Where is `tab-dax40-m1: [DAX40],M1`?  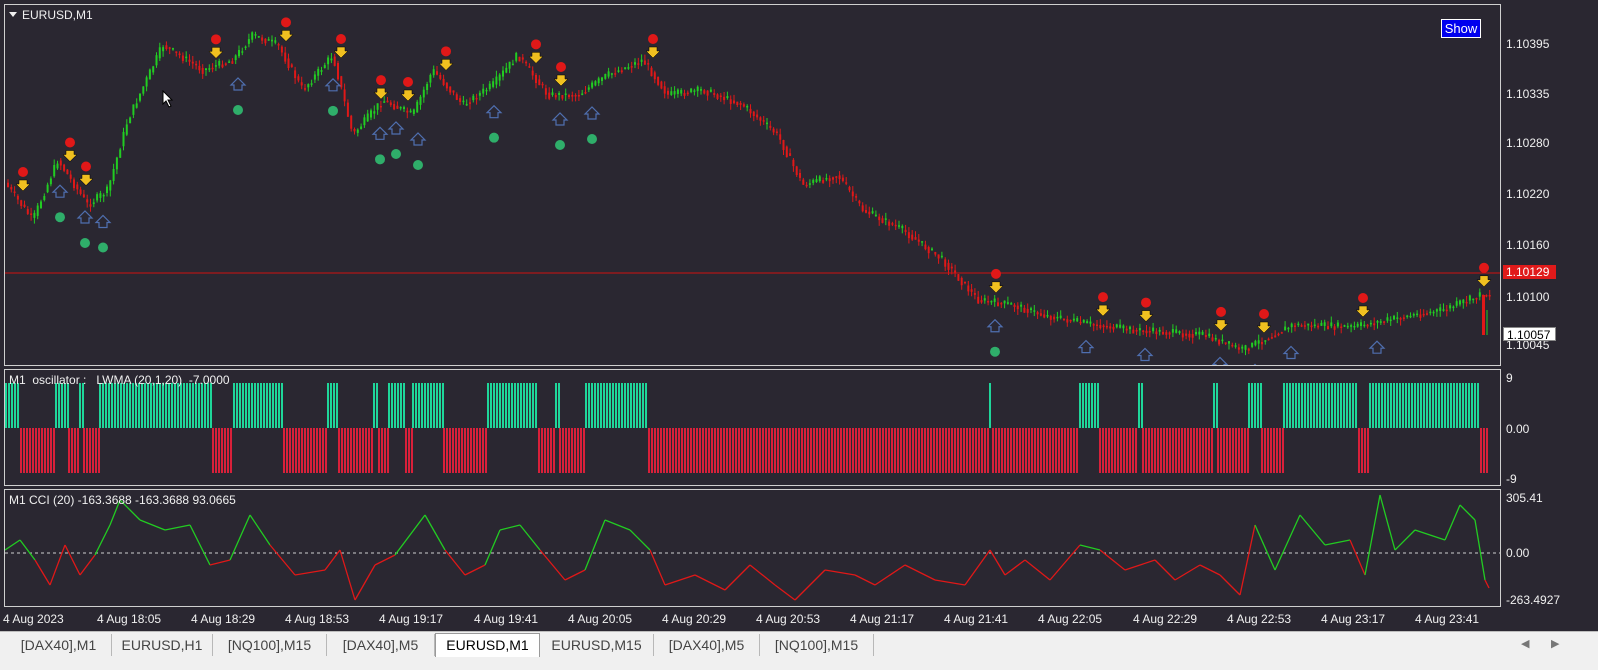 tab-dax40-m1: [DAX40],M1 is located at coordinates (59, 645).